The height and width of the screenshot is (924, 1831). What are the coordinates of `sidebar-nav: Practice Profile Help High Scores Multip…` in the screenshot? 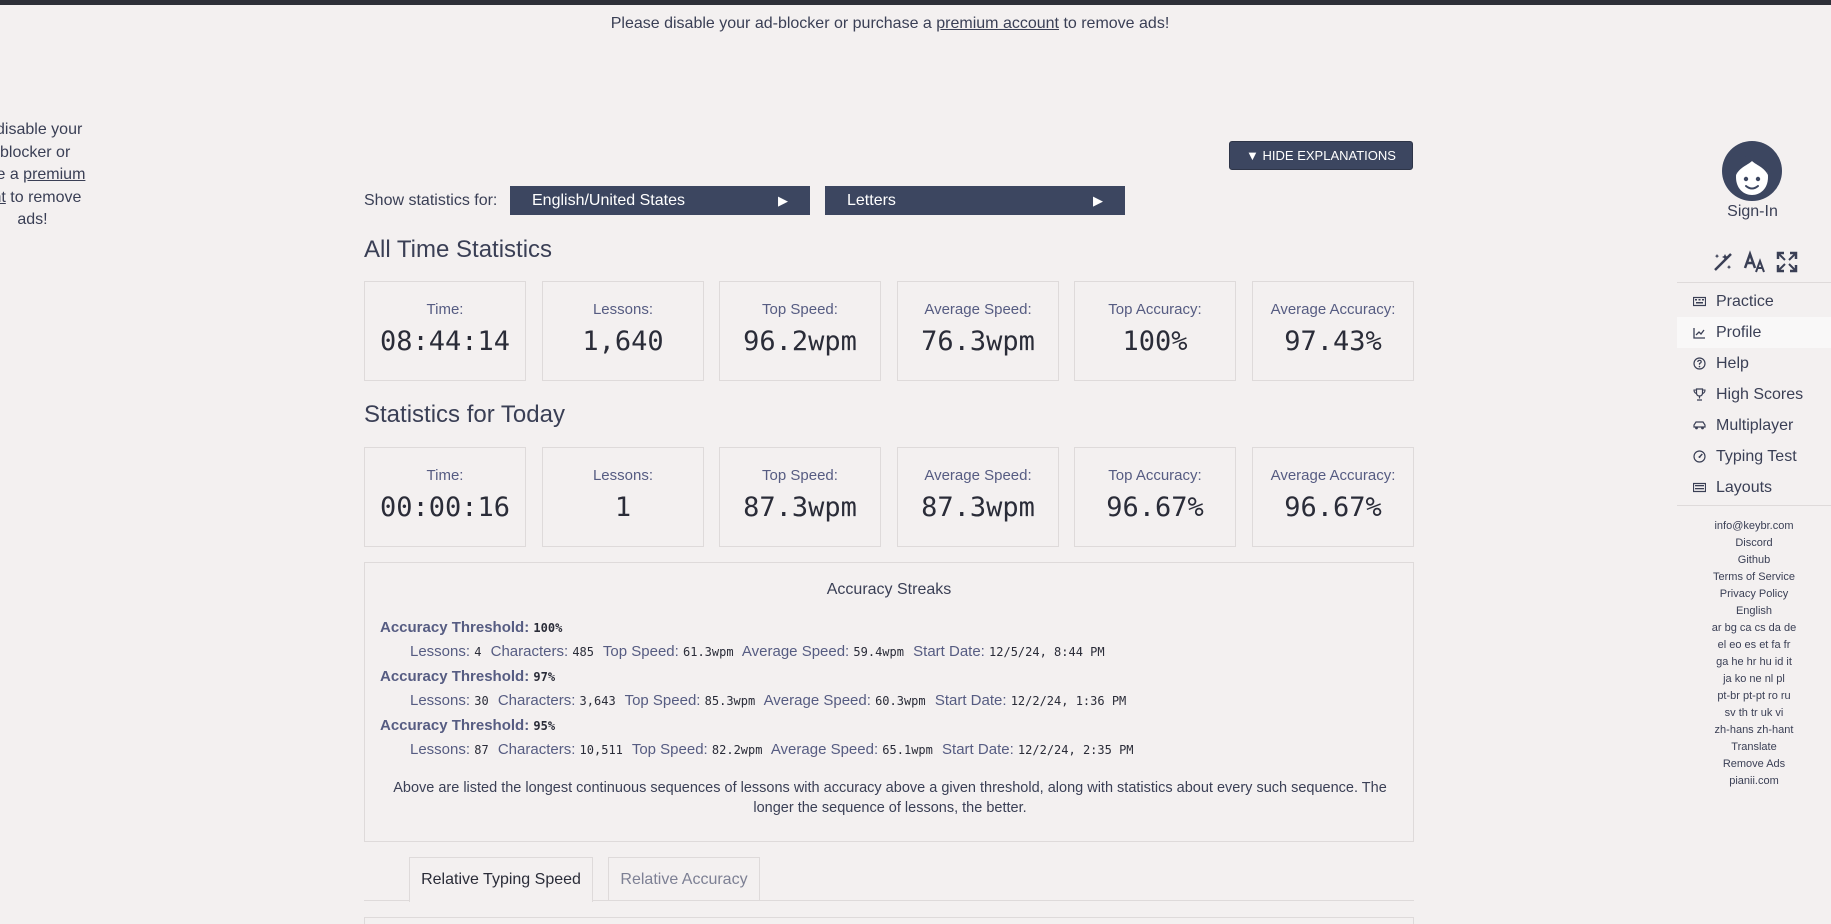 It's located at (1754, 394).